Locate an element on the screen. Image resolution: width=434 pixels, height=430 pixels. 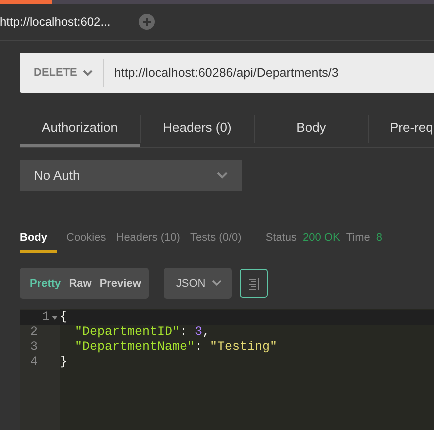
response-tab: Headers (10) is located at coordinates (148, 242).